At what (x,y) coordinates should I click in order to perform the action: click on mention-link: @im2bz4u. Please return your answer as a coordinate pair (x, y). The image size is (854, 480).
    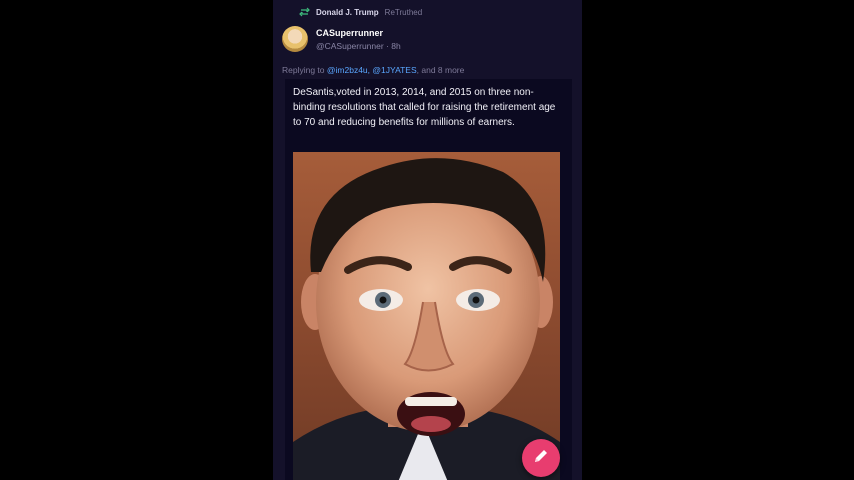
    Looking at the image, I should click on (347, 70).